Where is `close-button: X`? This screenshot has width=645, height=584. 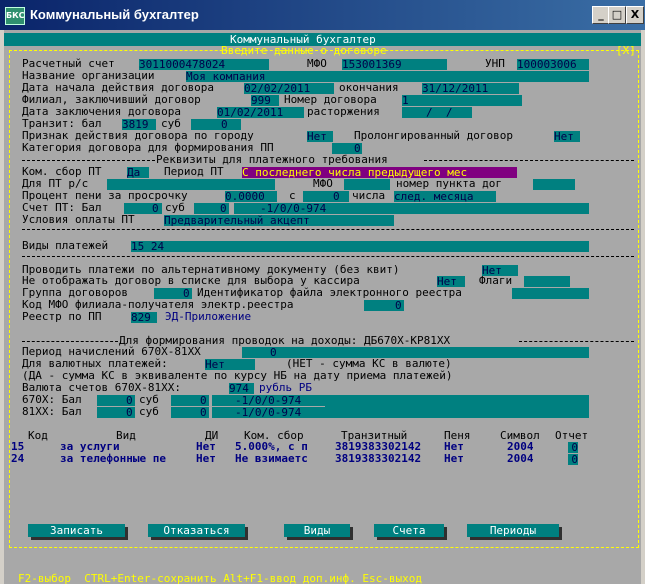
close-button: X is located at coordinates (635, 15).